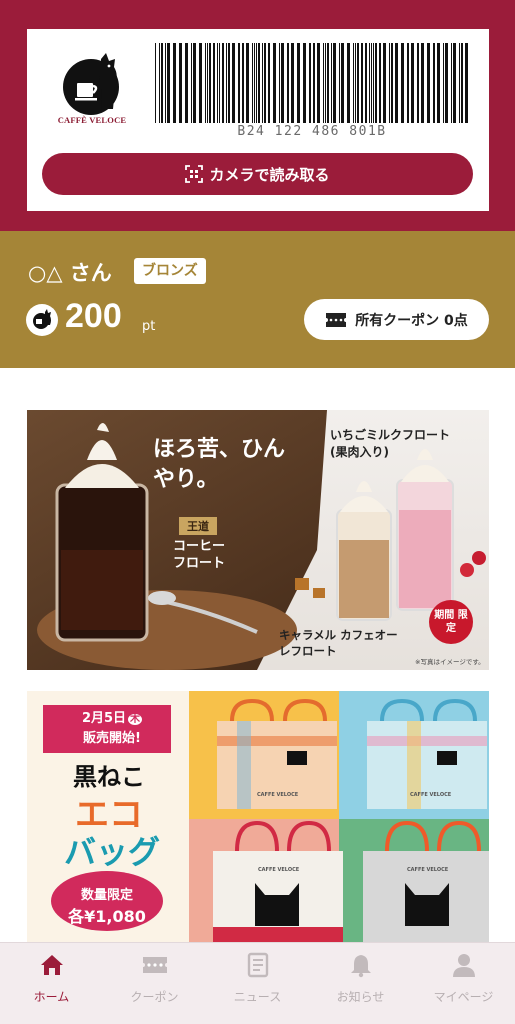  I want to click on ecobag-date: 2月5日木, so click(112, 718).